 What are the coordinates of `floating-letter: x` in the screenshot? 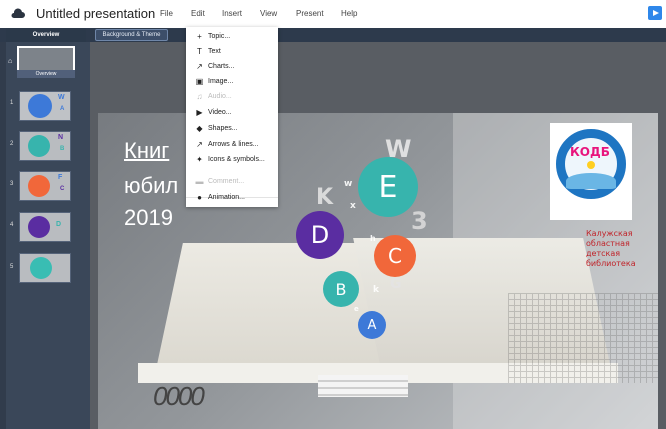 It's located at (353, 206).